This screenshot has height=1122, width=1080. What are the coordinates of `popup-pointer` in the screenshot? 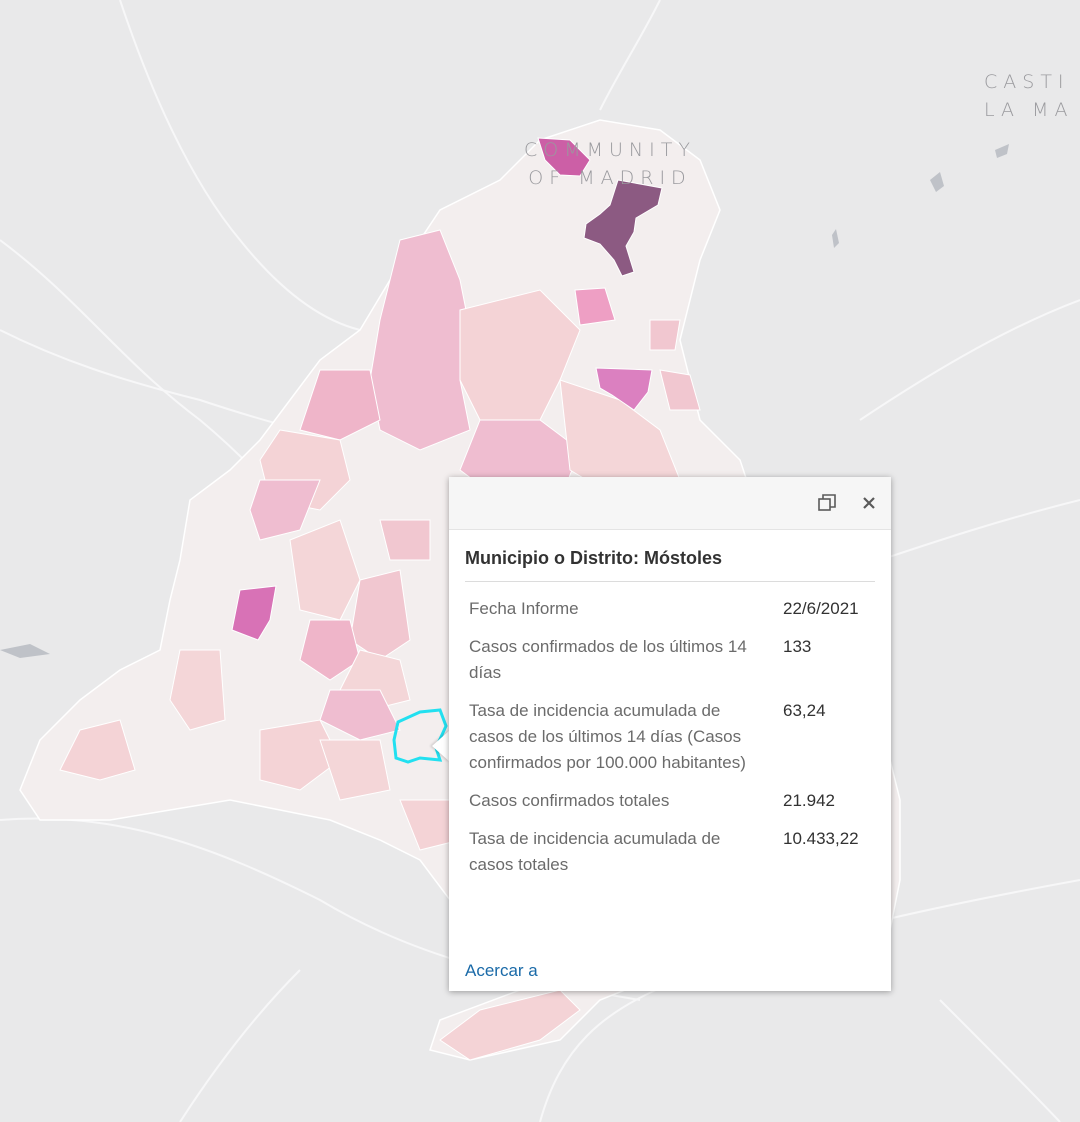 It's located at (441, 746).